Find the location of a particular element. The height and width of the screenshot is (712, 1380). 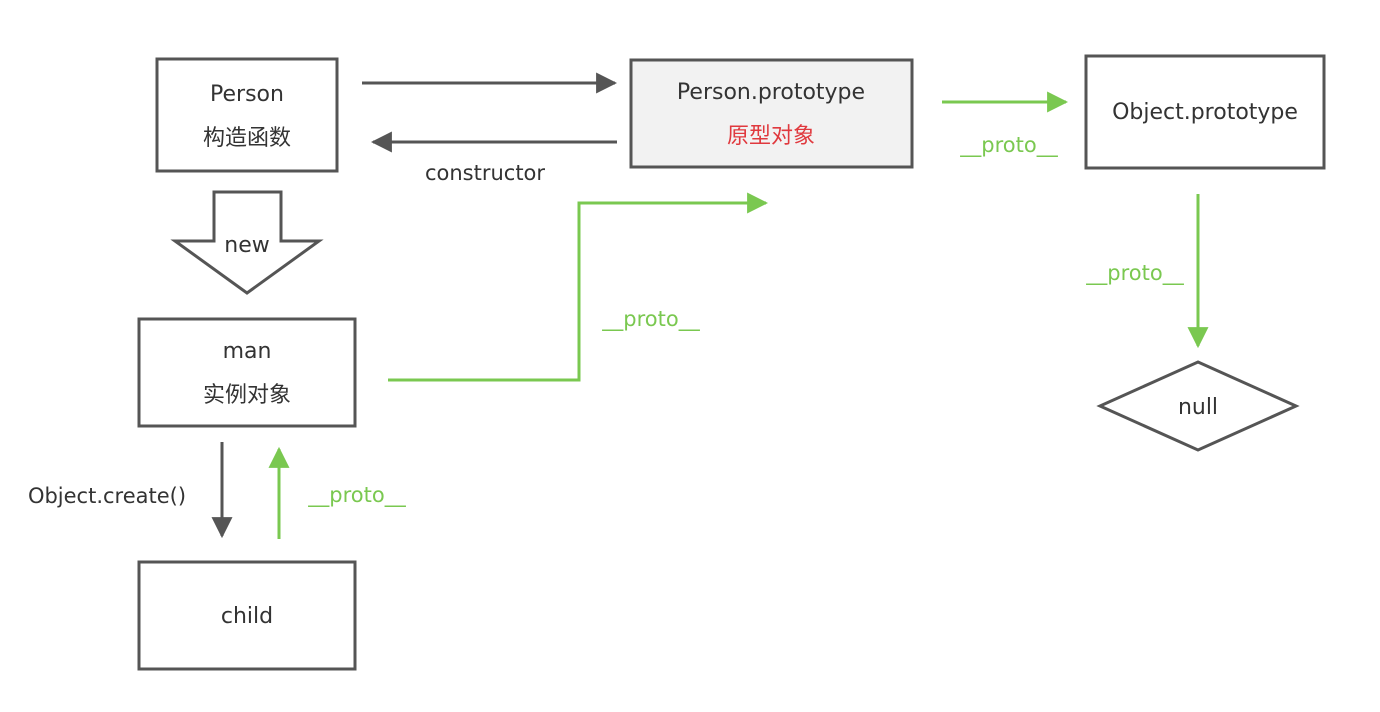

man-node-sublabel: 实例对象 is located at coordinates (247, 395).